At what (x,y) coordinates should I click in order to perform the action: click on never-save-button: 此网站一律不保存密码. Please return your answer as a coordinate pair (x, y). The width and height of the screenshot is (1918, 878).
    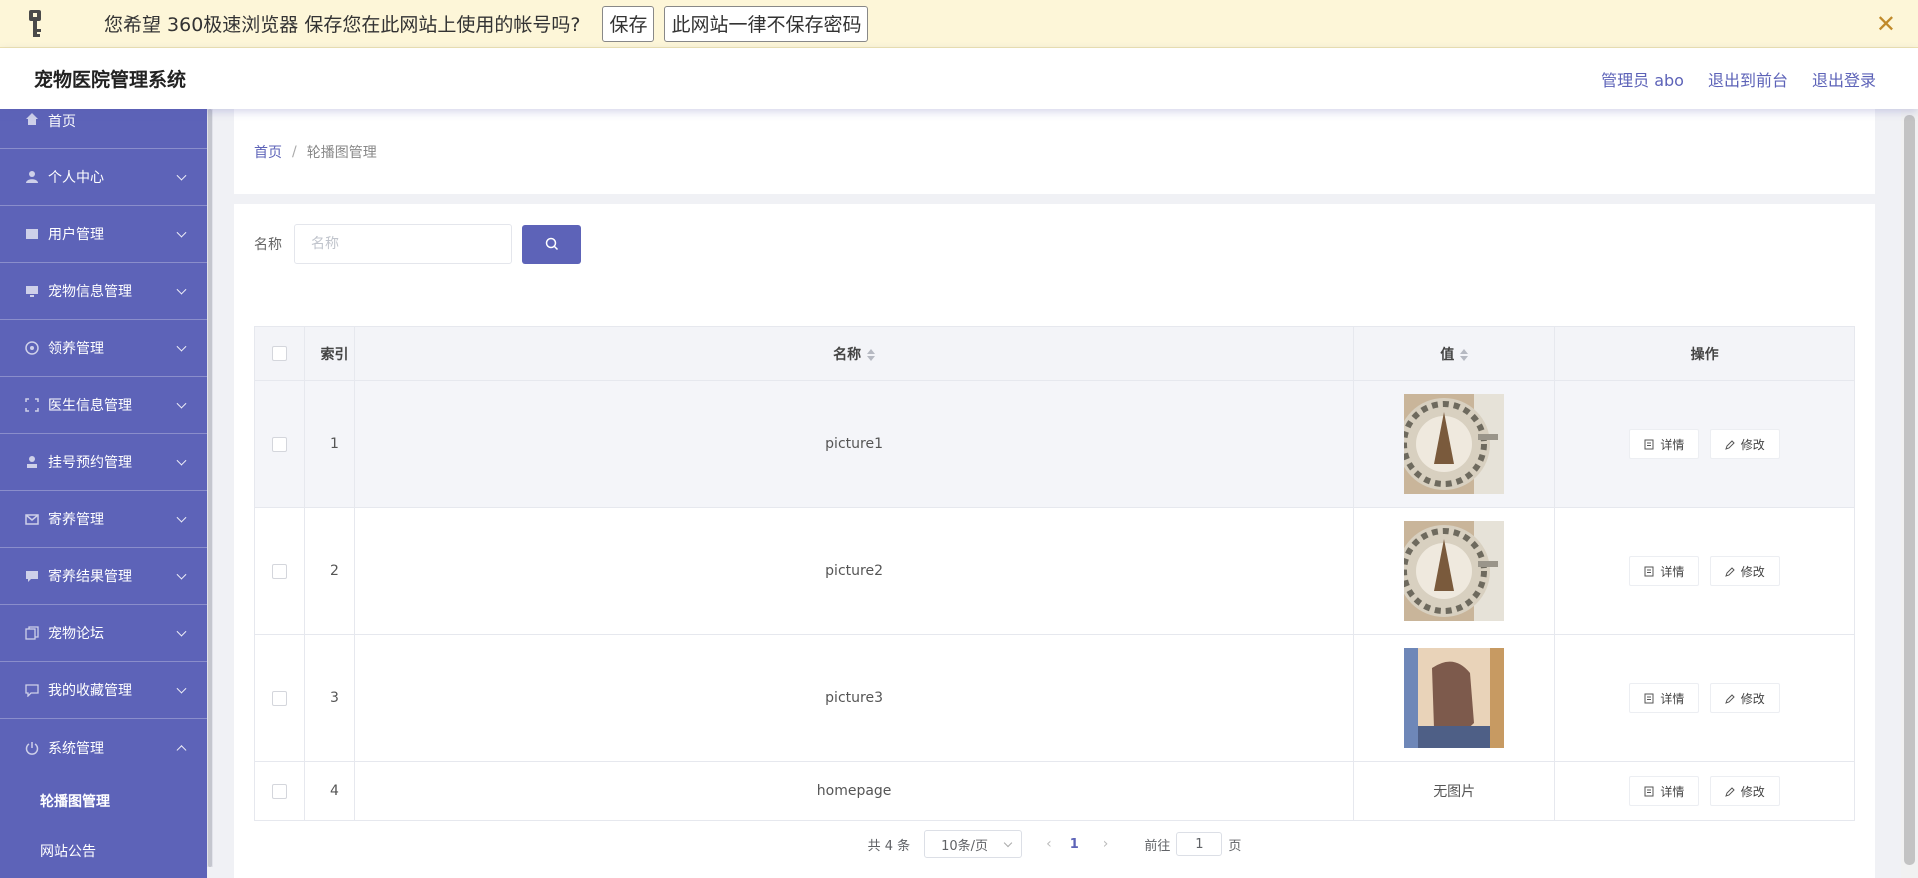
    Looking at the image, I should click on (766, 23).